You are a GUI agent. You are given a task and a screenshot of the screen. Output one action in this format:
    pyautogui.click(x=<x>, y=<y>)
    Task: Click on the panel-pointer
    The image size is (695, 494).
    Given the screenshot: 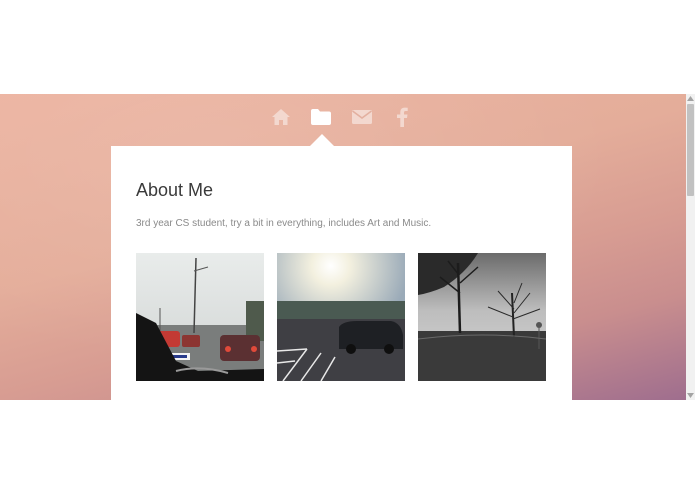 What is the action you would take?
    pyautogui.click(x=322, y=140)
    